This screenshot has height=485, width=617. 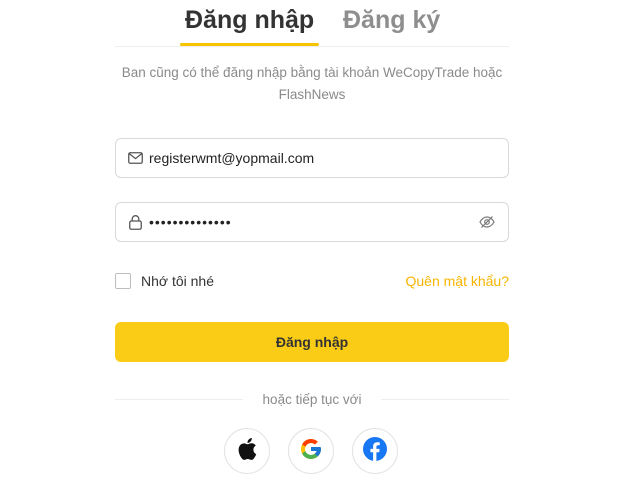 I want to click on active-tab-indicator, so click(x=249, y=44).